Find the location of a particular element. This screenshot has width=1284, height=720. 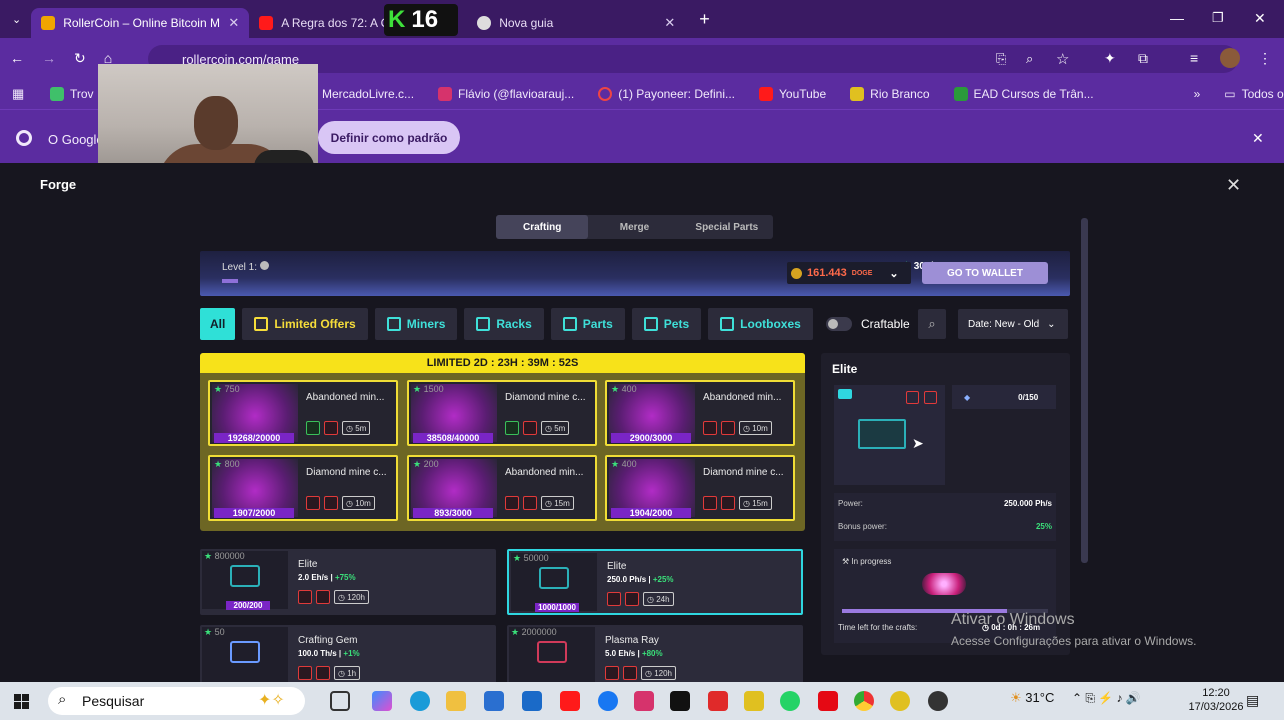

limited-offer-card: ★ 750 19268/20000 Abandoned min... ◷ 5m is located at coordinates (303, 413).